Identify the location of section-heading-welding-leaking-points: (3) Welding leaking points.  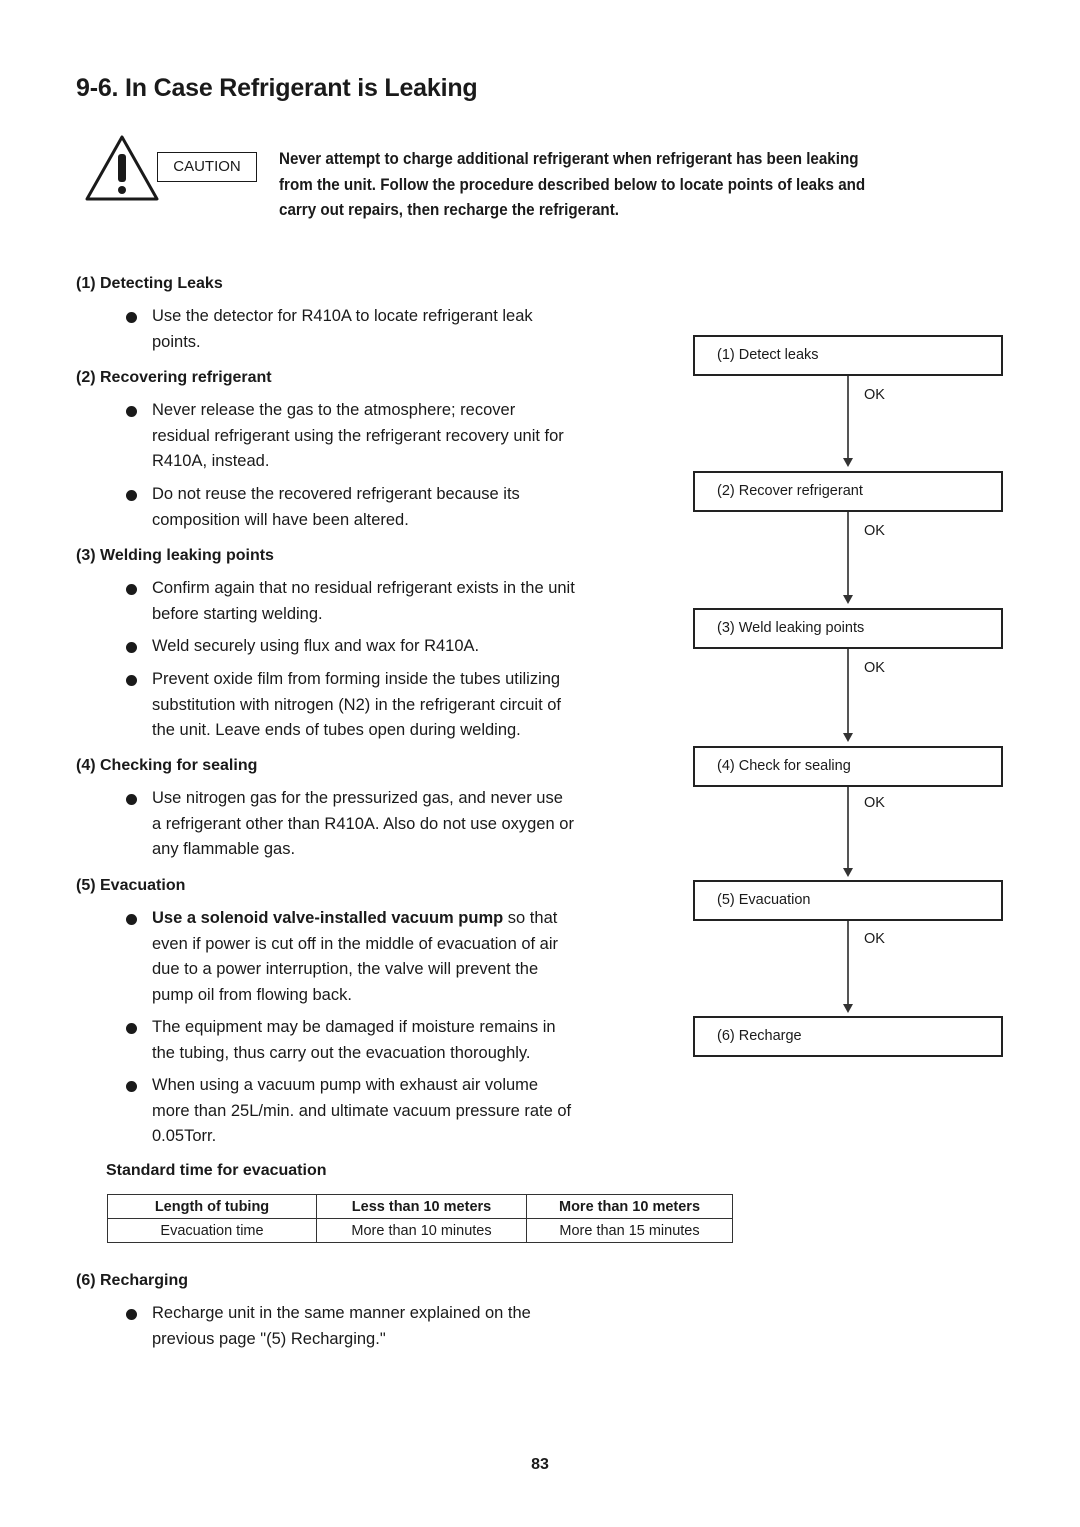
(175, 555).